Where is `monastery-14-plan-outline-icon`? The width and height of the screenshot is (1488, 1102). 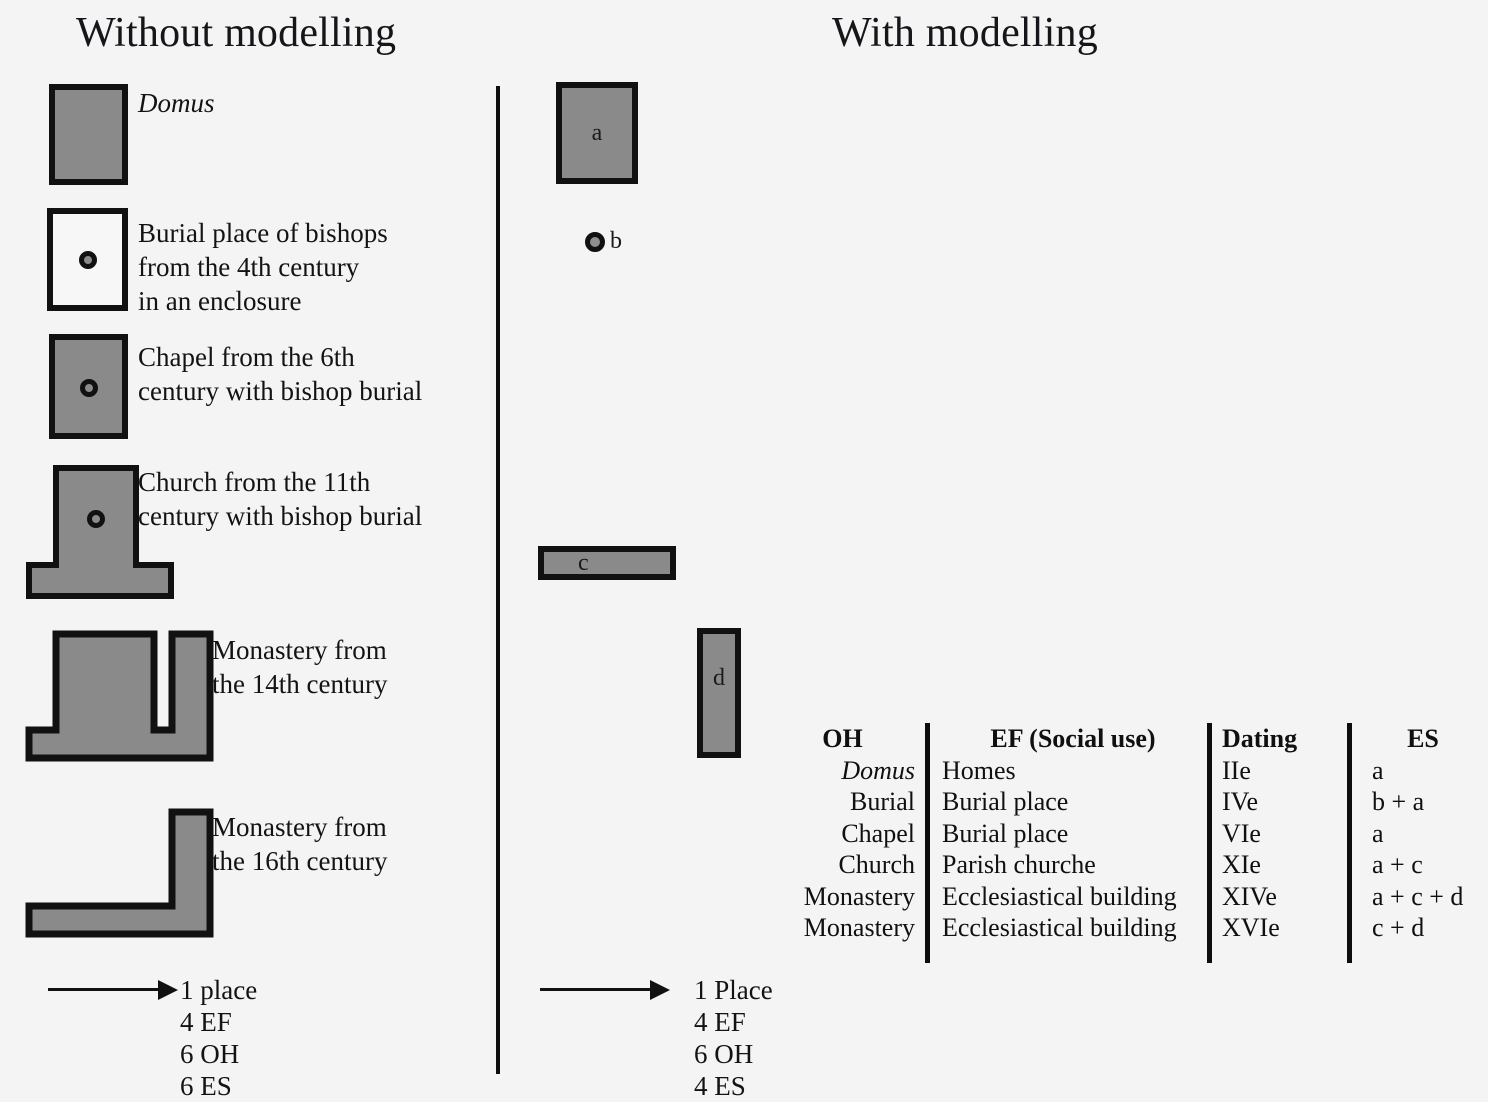
monastery-14-plan-outline-icon is located at coordinates (119, 696).